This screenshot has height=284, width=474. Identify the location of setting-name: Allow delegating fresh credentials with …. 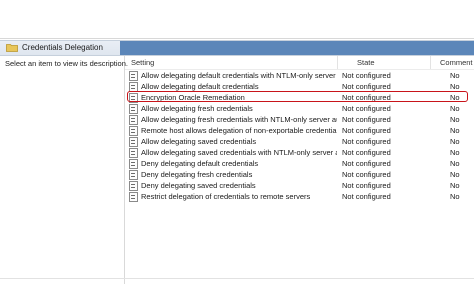
(239, 119).